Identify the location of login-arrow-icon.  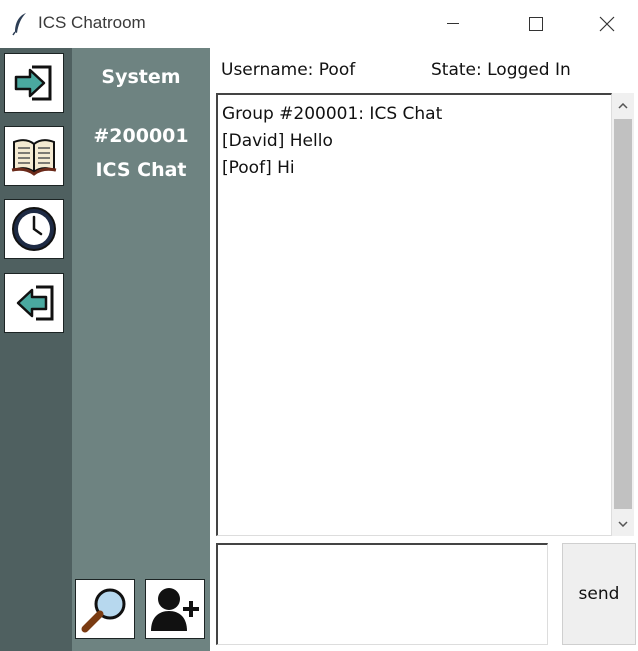
(33, 83).